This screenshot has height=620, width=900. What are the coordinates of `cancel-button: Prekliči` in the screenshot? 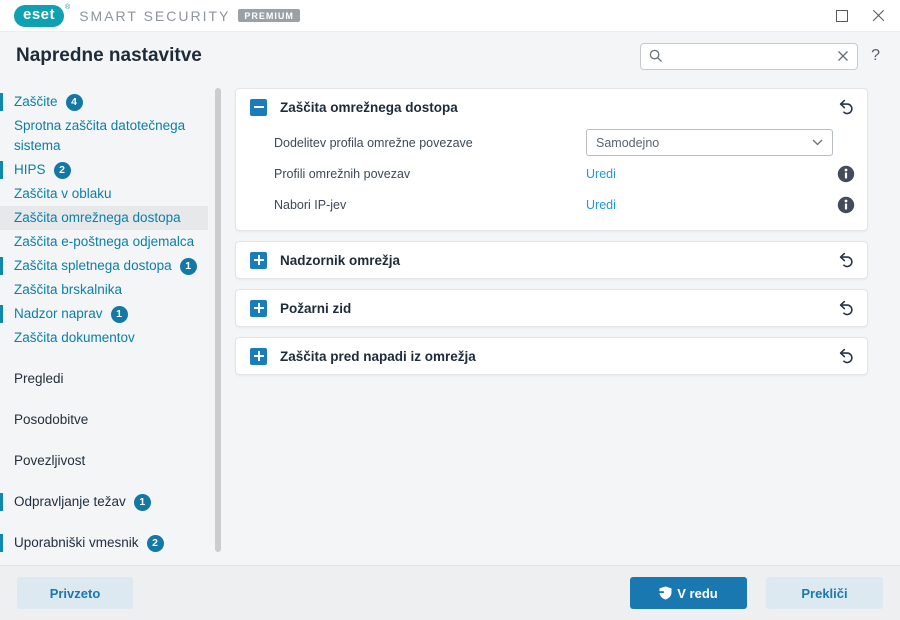 It's located at (824, 593).